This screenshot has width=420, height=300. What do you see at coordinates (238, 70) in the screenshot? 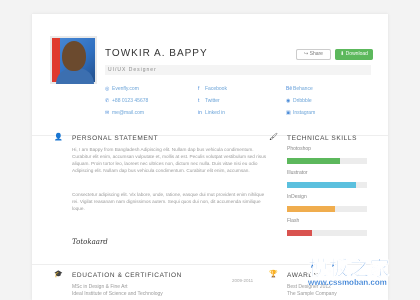
I see `profile-role: UI/UX Designer` at bounding box center [238, 70].